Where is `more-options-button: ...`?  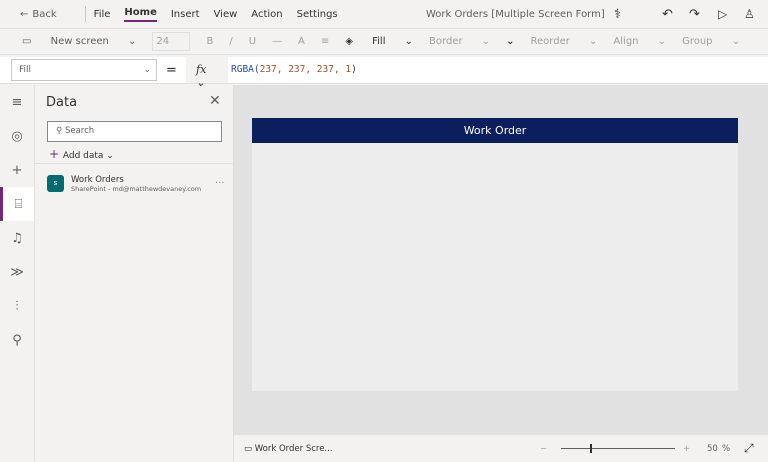 more-options-button: ... is located at coordinates (220, 180).